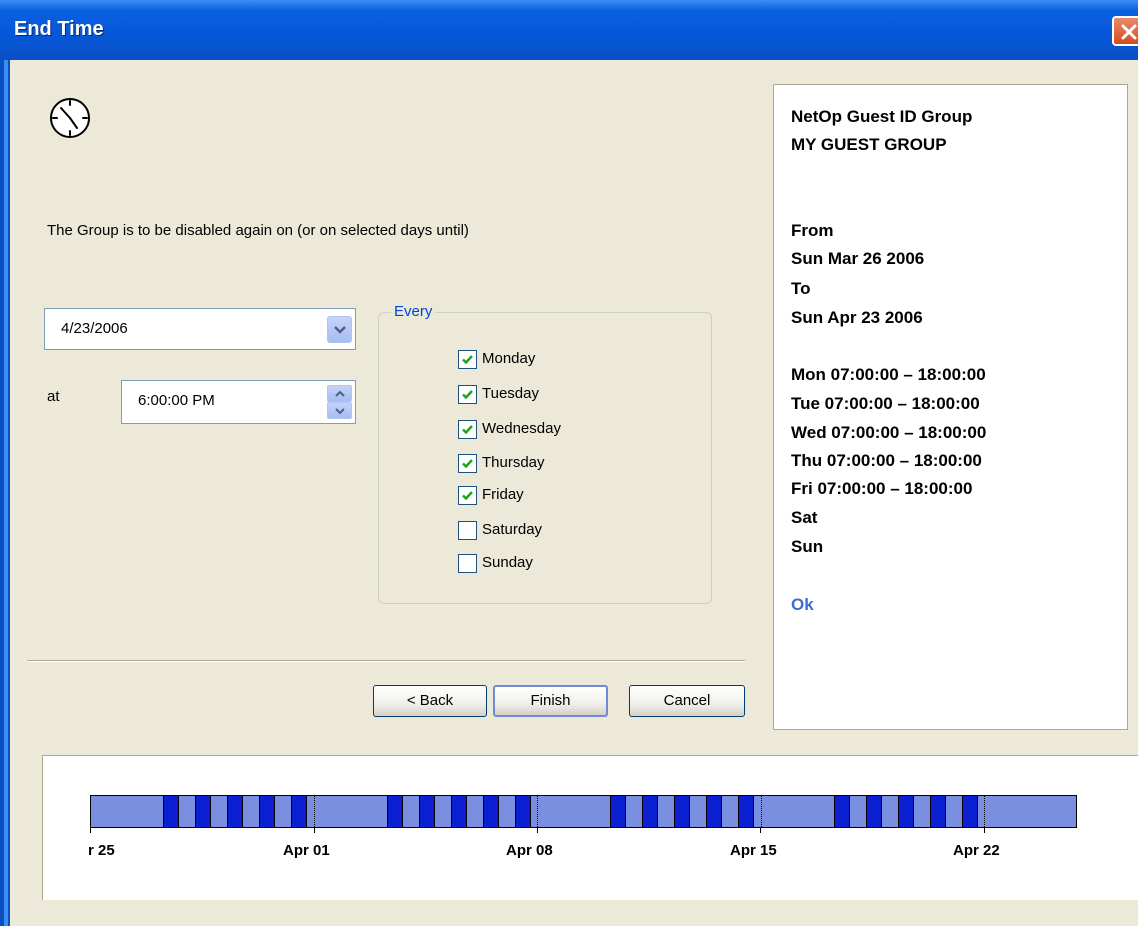 Image resolution: width=1138 pixels, height=926 pixels. Describe the element at coordinates (521, 428) in the screenshot. I see `day-label: Wednesday` at that location.